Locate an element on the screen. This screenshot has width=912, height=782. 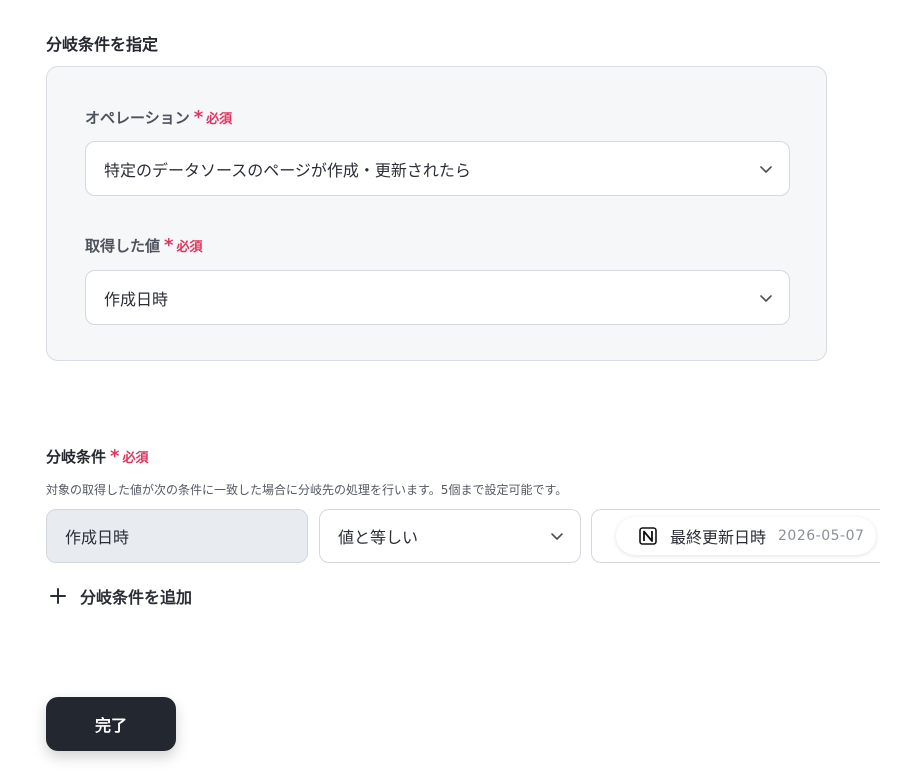
value-chip-date: 2026-05-07 is located at coordinates (821, 536).